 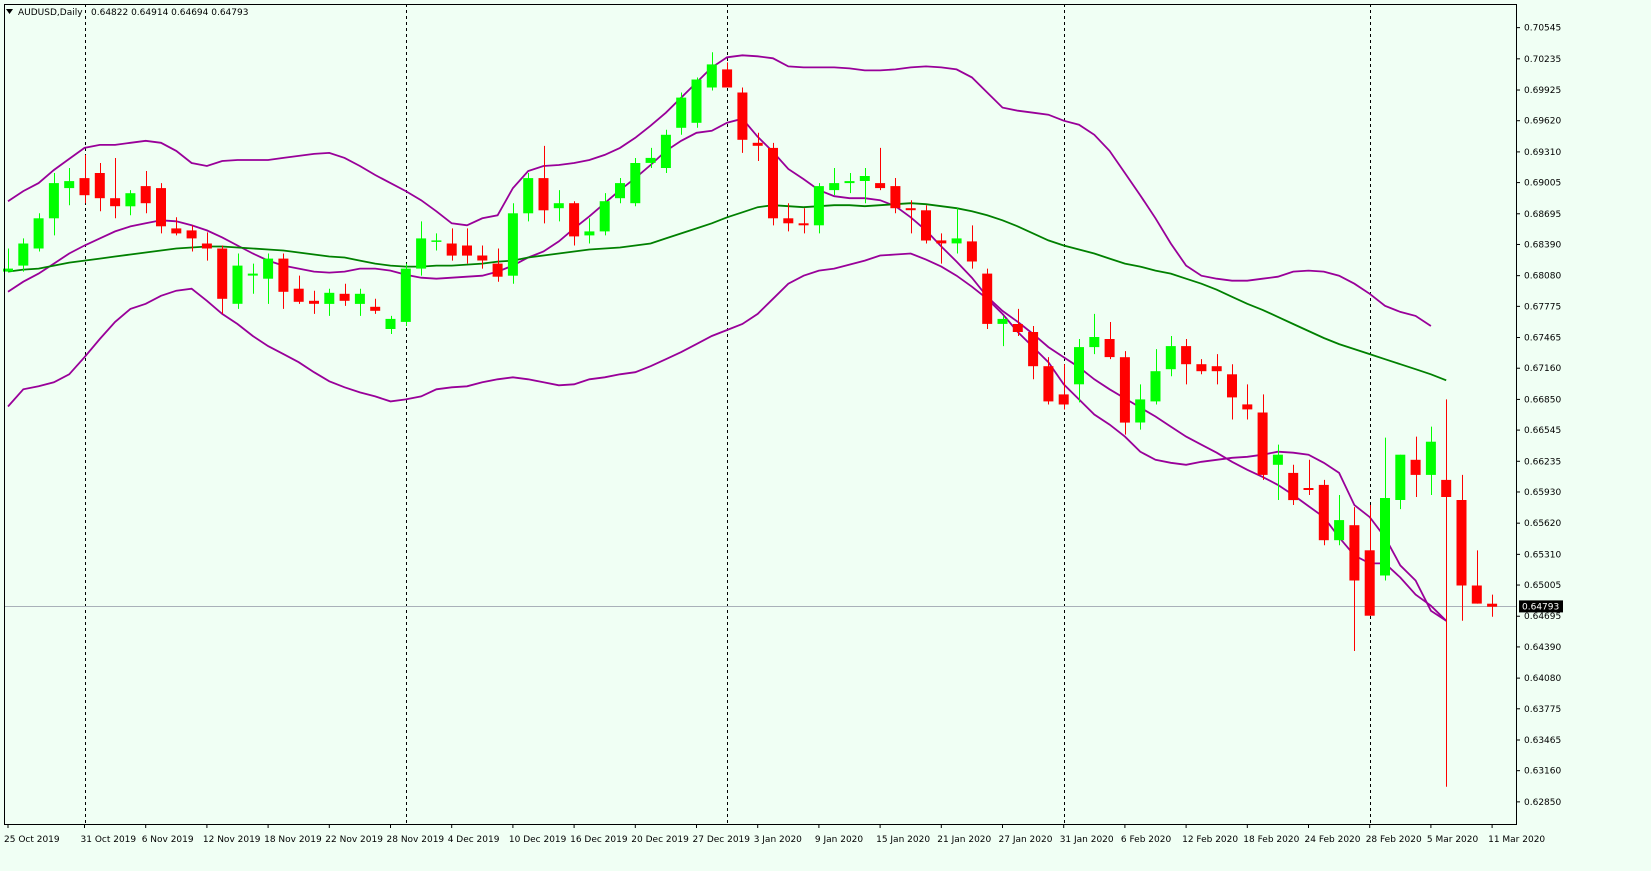 What do you see at coordinates (32, 840) in the screenshot?
I see `date-tick-label: 25 Oct 2019` at bounding box center [32, 840].